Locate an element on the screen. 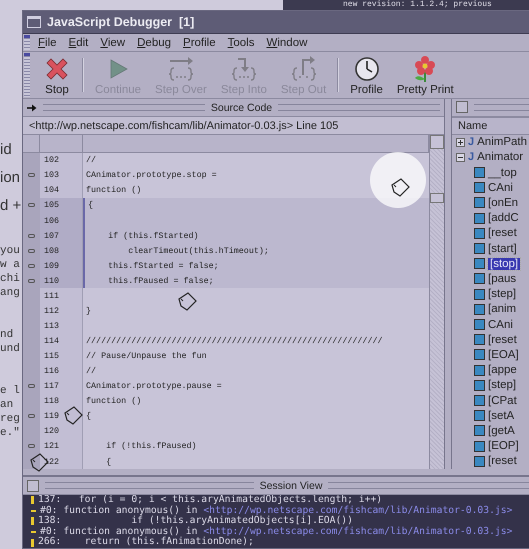 The image size is (529, 549). line-number: 110 is located at coordinates (61, 280).